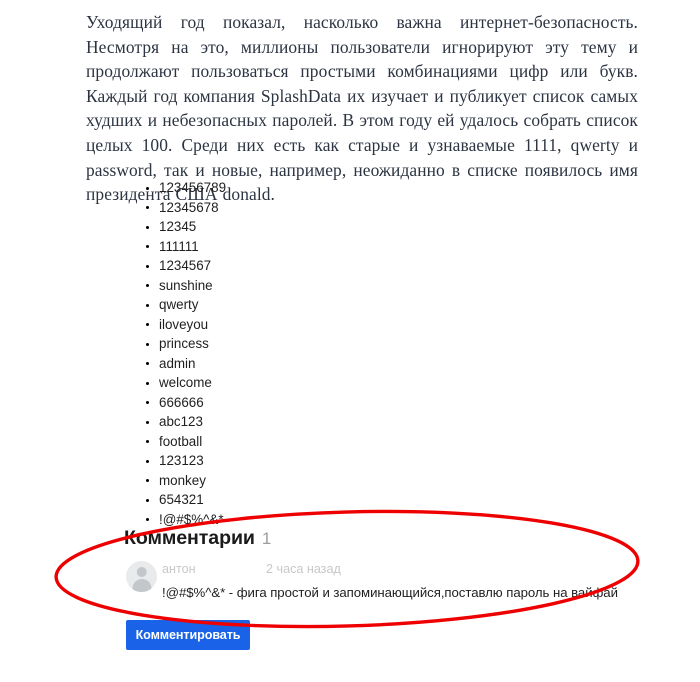  What do you see at coordinates (296, 208) in the screenshot?
I see `list-item: 12345678` at bounding box center [296, 208].